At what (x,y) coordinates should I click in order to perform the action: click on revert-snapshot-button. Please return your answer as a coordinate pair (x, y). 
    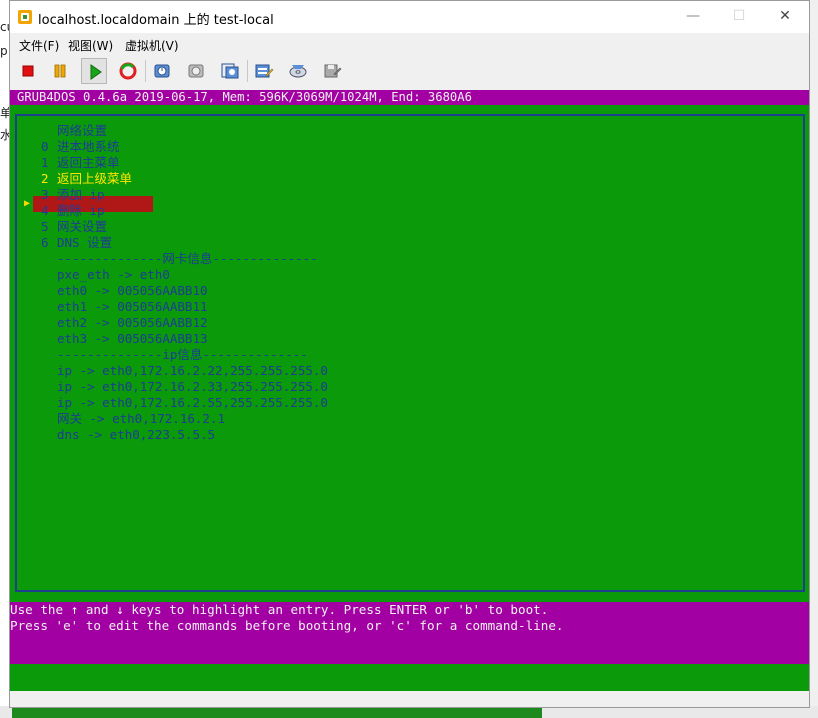
    Looking at the image, I should click on (196, 71).